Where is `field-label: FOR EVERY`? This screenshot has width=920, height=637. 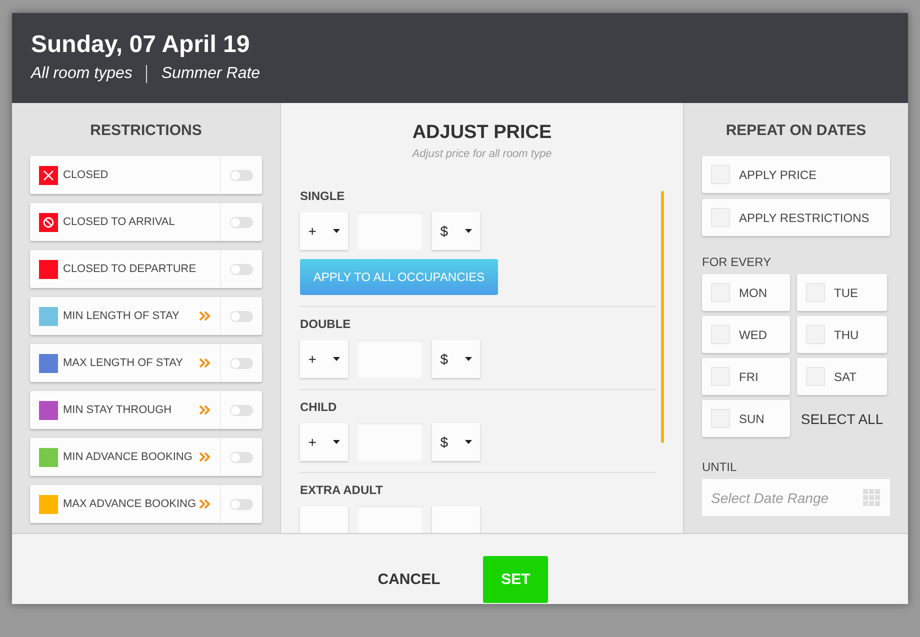
field-label: FOR EVERY is located at coordinates (737, 262).